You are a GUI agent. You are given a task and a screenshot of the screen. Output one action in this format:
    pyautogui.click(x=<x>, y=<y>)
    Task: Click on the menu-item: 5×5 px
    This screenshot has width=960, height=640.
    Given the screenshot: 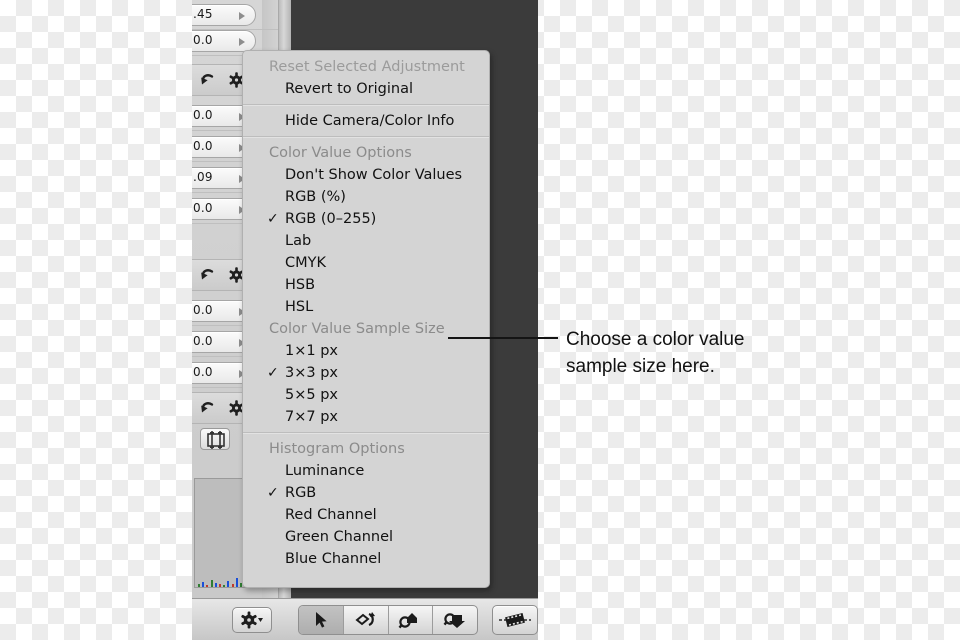 What is the action you would take?
    pyautogui.click(x=366, y=395)
    